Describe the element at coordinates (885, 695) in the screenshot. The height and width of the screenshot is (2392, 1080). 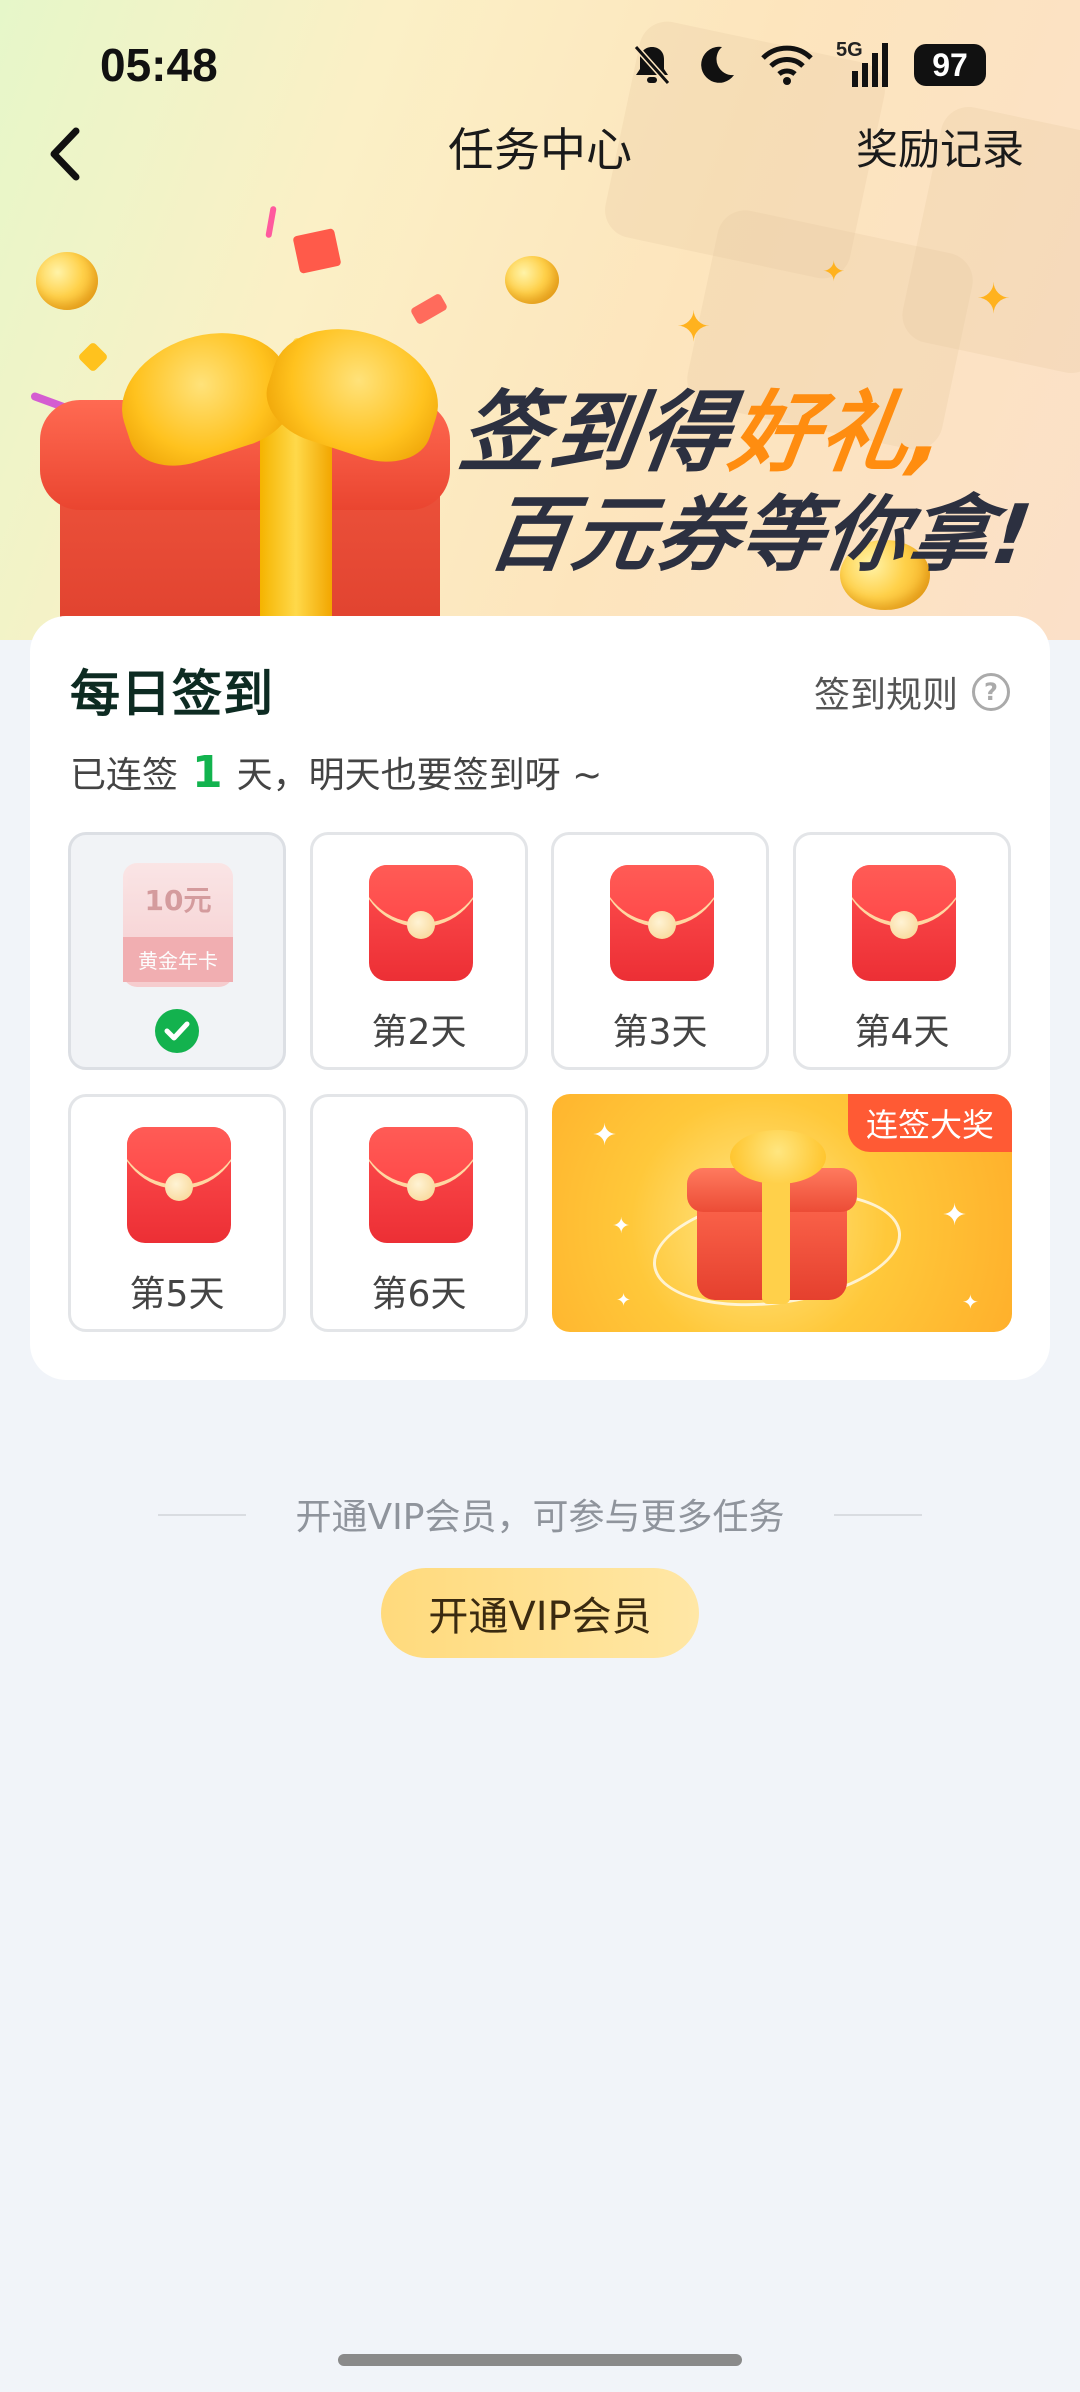
I see `rules-label: 签到规则` at that location.